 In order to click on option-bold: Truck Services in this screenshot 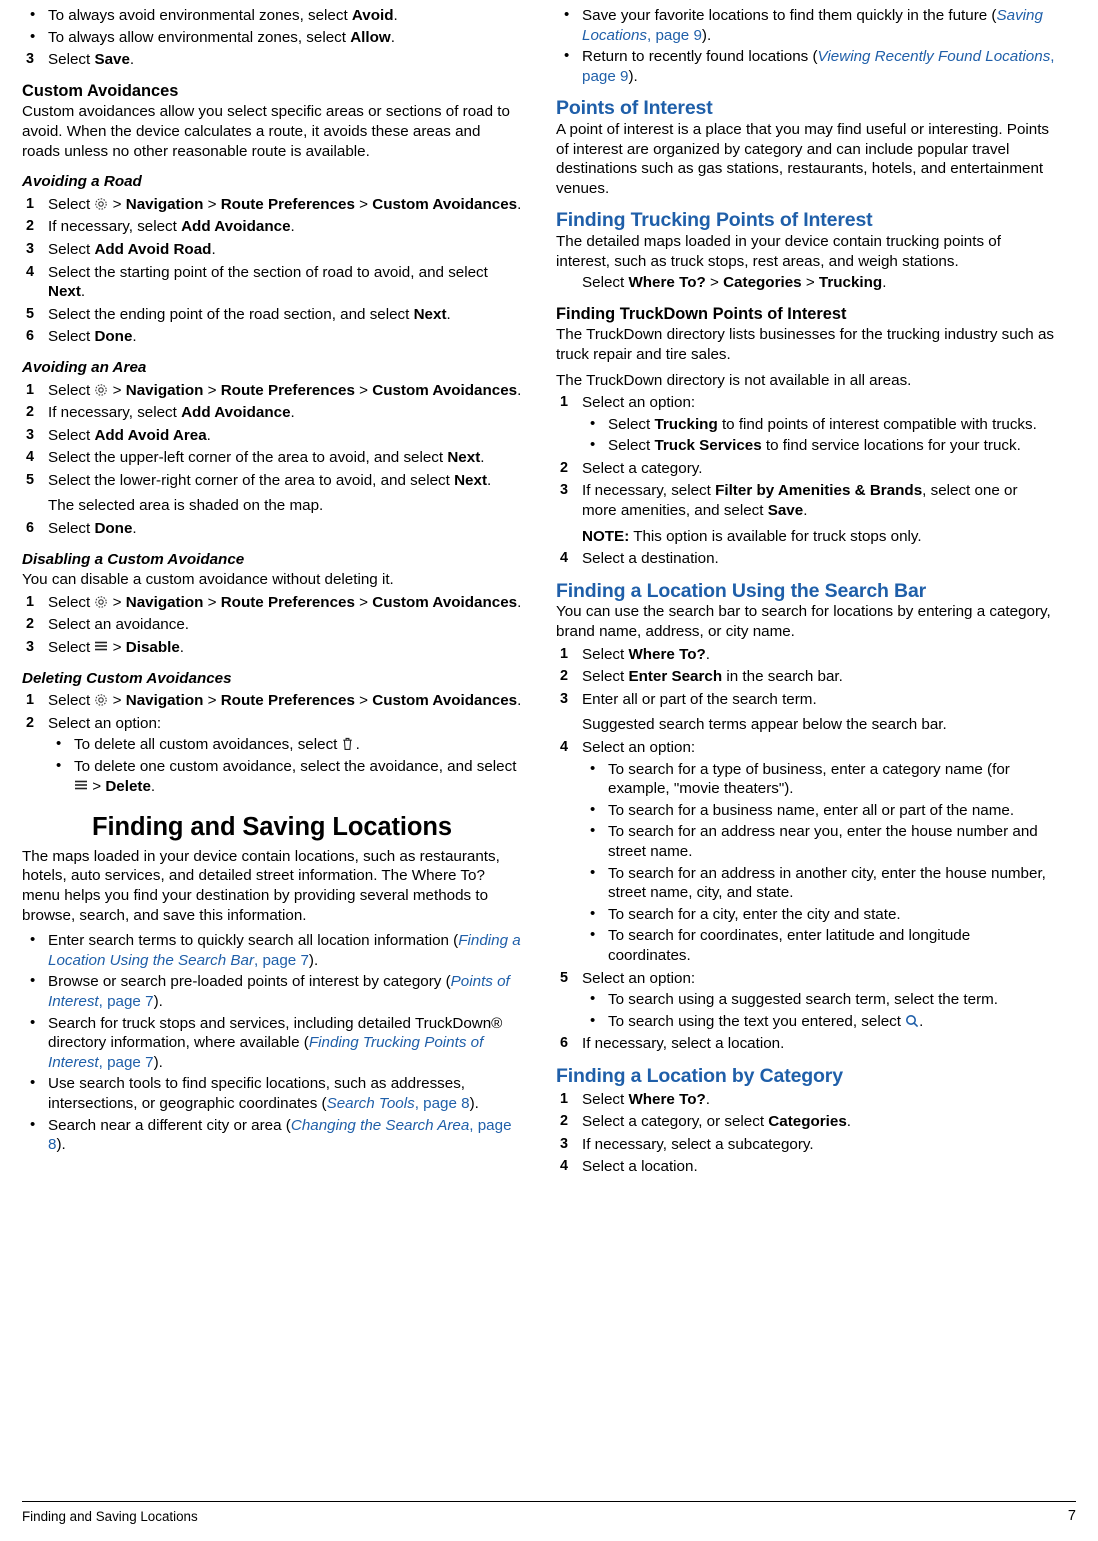, I will do `click(708, 446)`.